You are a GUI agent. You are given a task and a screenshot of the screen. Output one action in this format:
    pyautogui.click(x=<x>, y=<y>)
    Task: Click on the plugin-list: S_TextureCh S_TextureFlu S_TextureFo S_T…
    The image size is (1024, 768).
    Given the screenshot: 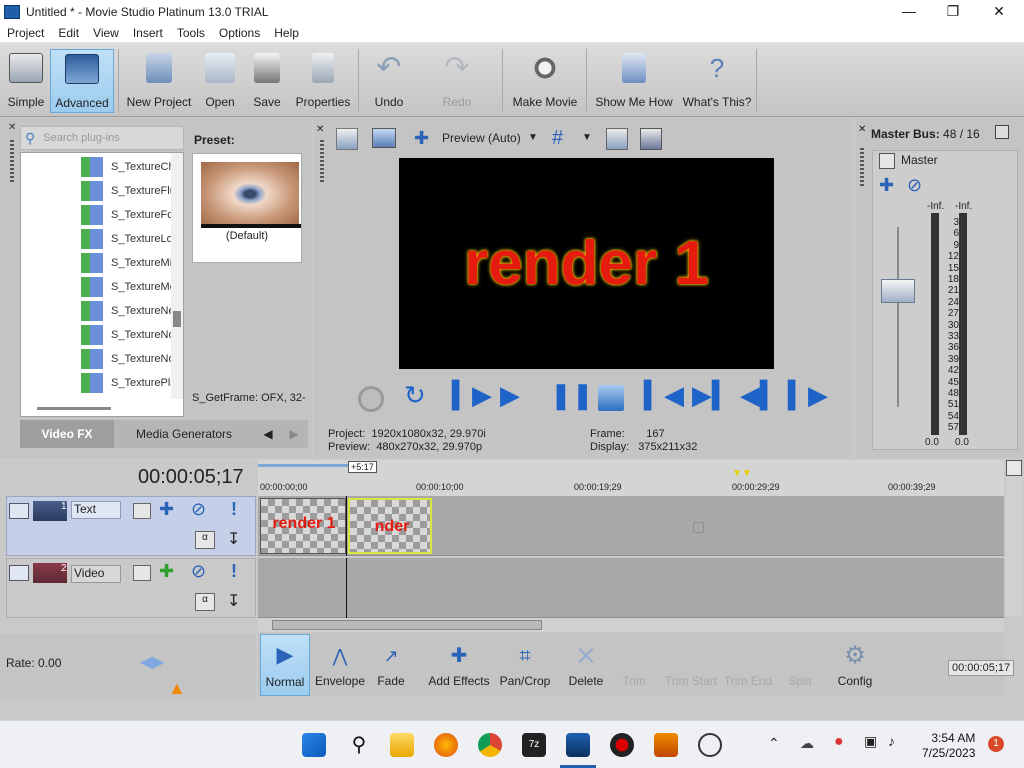 What is the action you would take?
    pyautogui.click(x=102, y=284)
    